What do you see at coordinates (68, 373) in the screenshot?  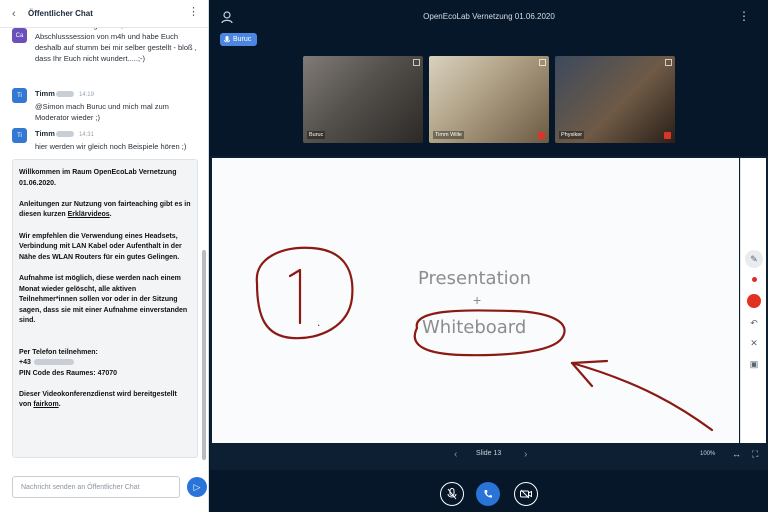 I see `pin-code: PIN Code des Raumes: 47070` at bounding box center [68, 373].